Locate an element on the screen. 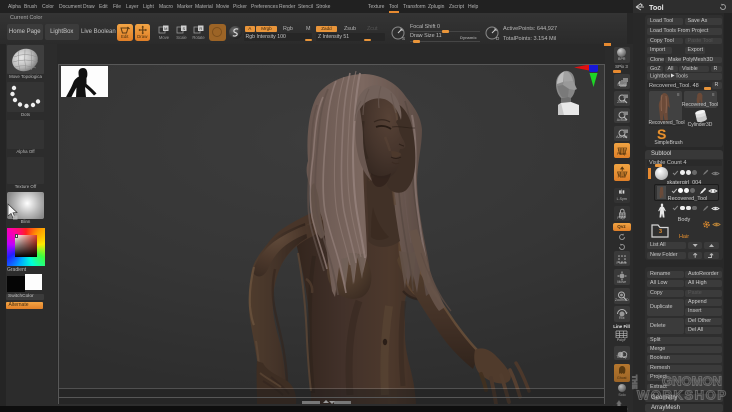 The height and width of the screenshot is (412, 732). svg-text: WORKSHOP is located at coordinates (681, 395).